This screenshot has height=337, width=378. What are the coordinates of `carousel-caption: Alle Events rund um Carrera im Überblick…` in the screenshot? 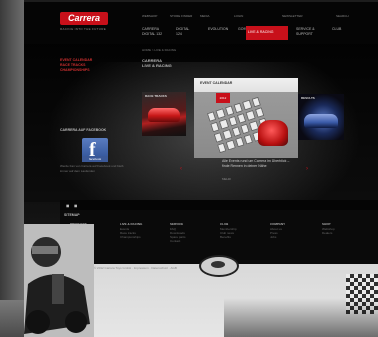 It's located at (256, 163).